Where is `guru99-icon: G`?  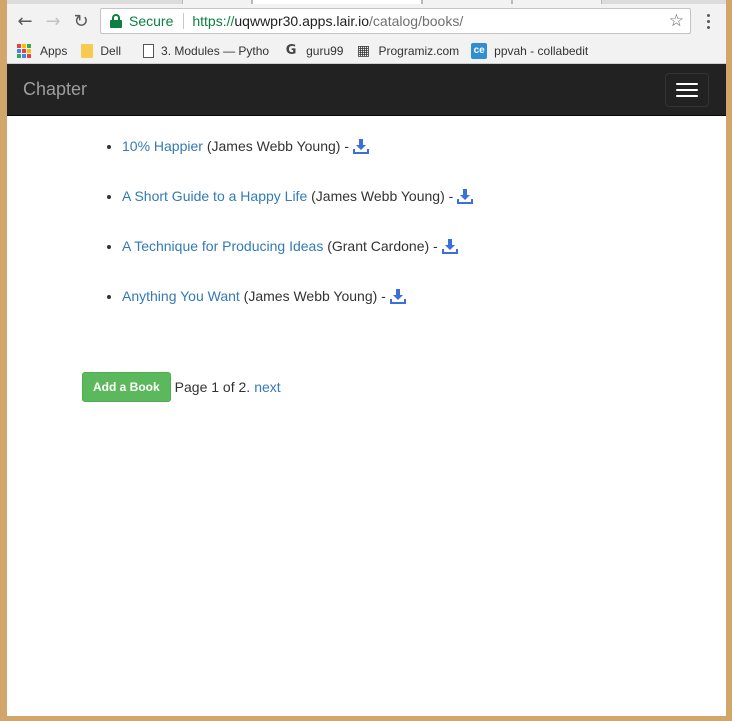 guru99-icon: G is located at coordinates (291, 50).